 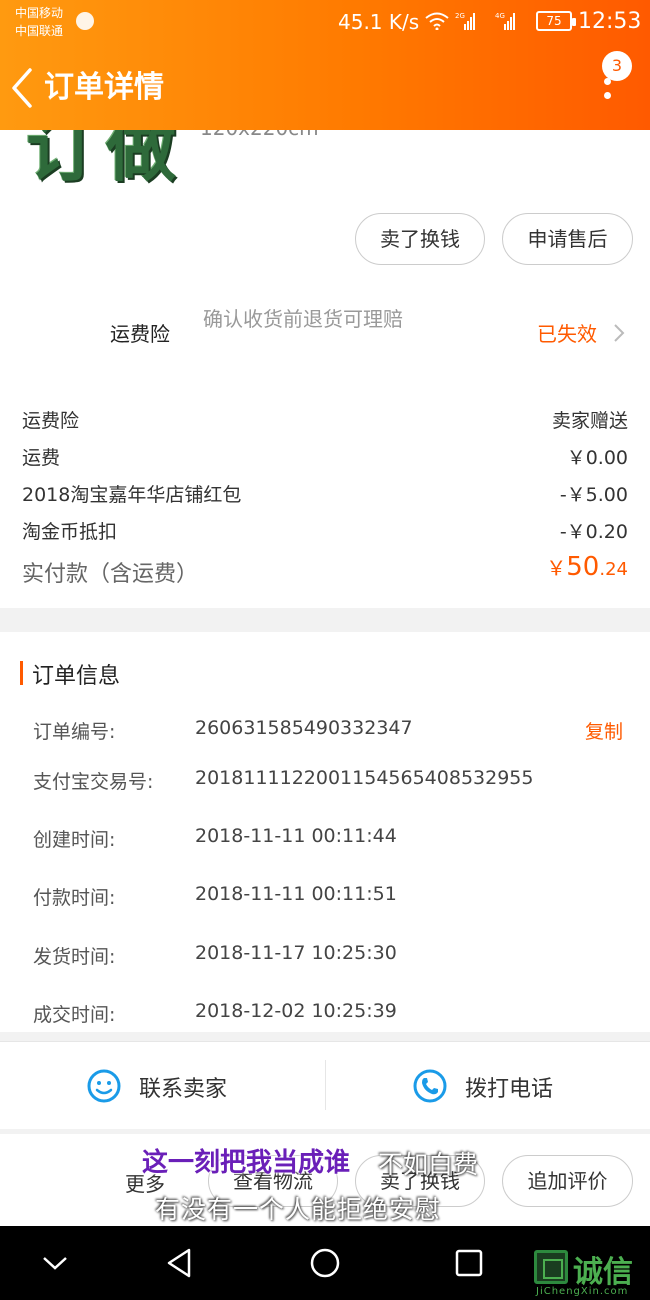 I want to click on watermark-text: 诚信, so click(x=603, y=1272).